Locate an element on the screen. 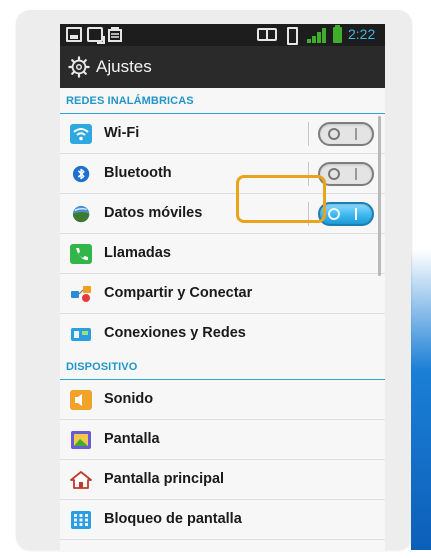  message-icon is located at coordinates (96, 35).